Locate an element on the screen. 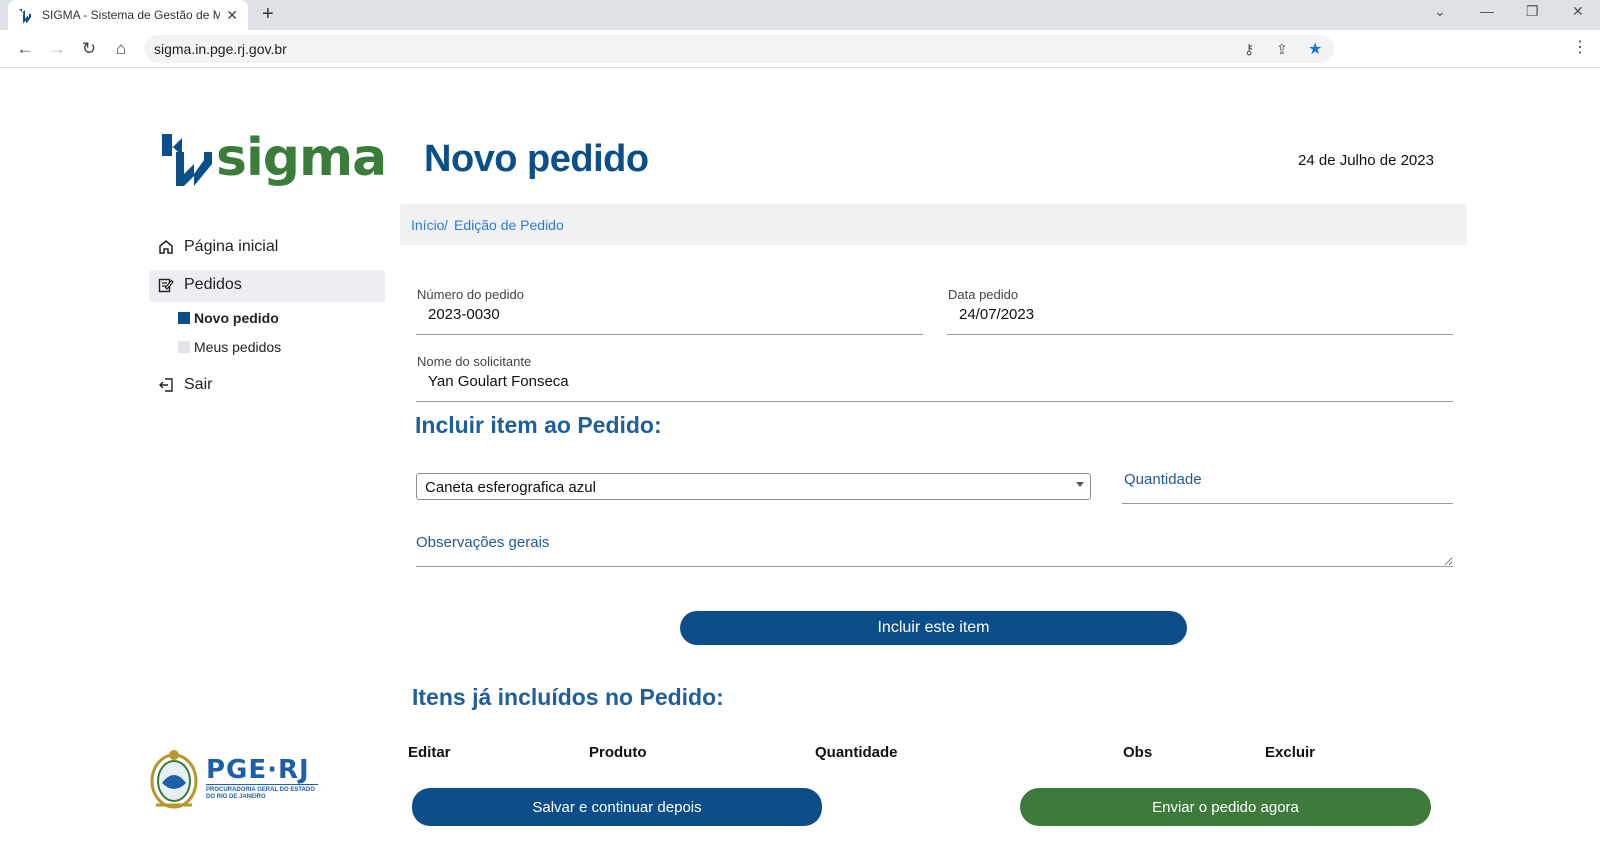 The width and height of the screenshot is (1600, 860). current-date: 24 de Julho de 2023 is located at coordinates (1366, 160).